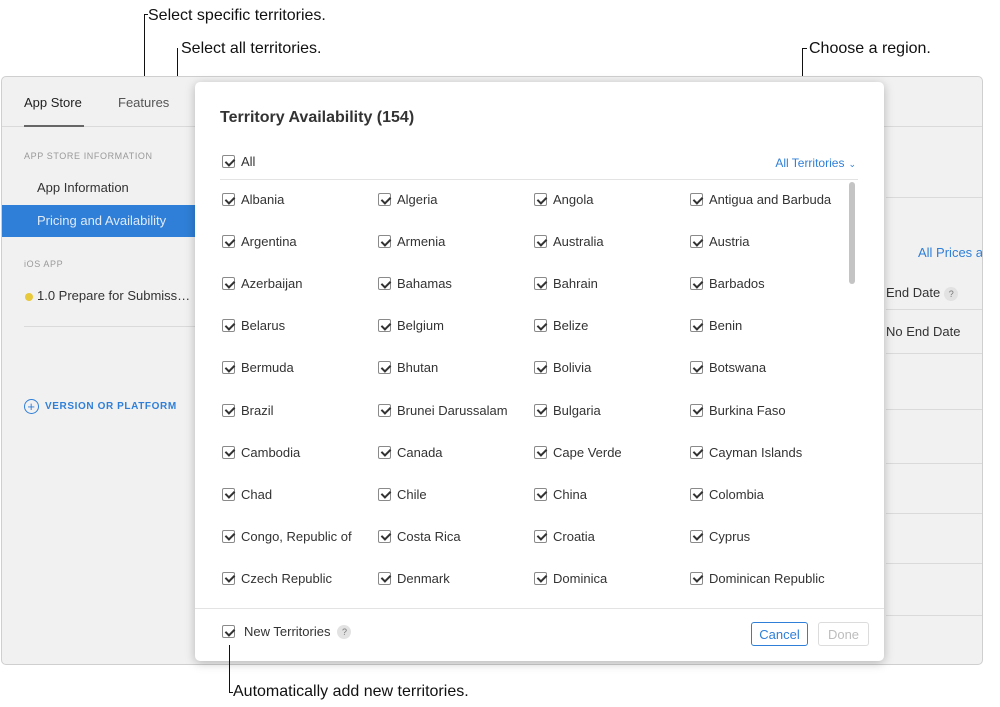 This screenshot has height=707, width=1000. I want to click on done-button: Done, so click(843, 634).